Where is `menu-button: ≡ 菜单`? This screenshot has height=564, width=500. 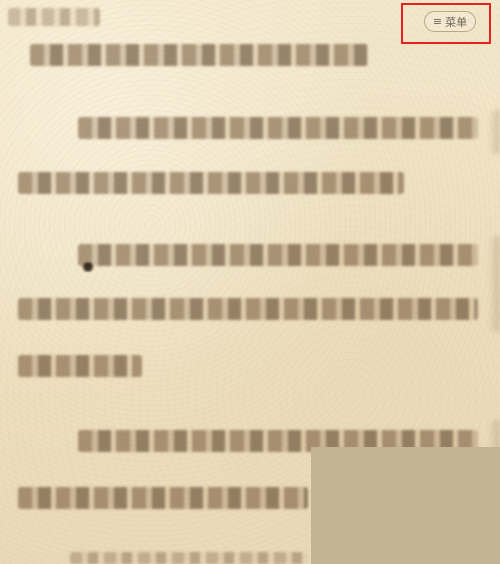
menu-button: ≡ 菜单 is located at coordinates (450, 21).